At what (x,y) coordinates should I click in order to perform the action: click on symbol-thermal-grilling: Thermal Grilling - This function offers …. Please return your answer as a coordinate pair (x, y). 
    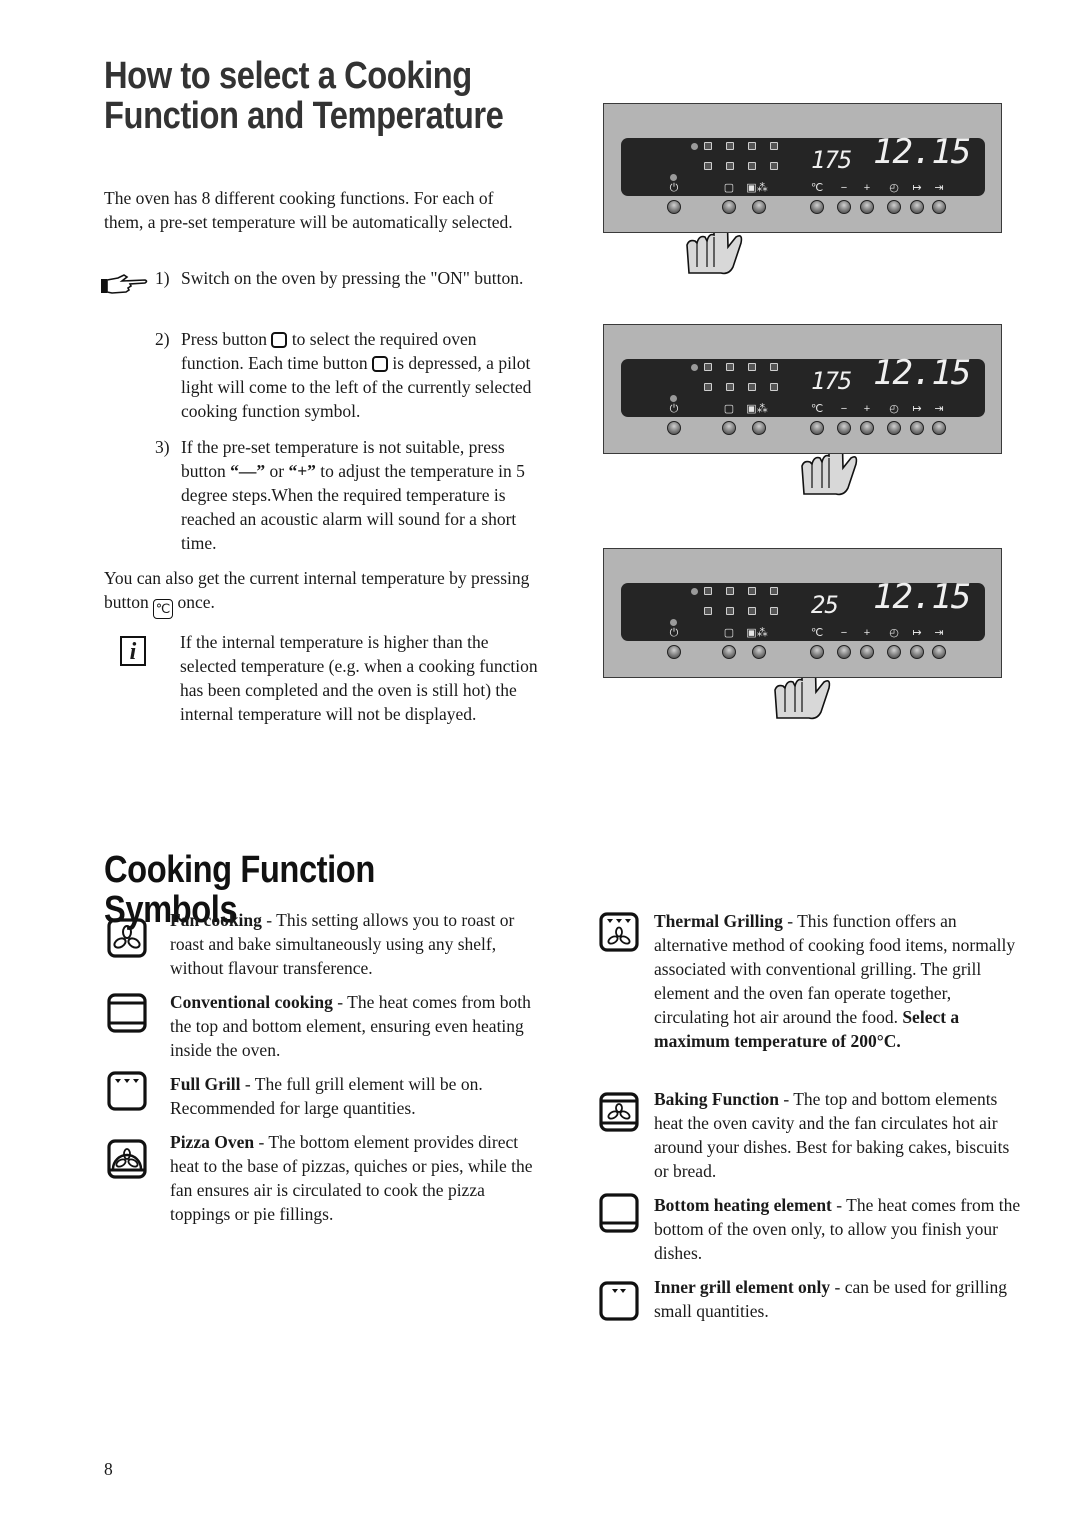
    Looking at the image, I should click on (836, 981).